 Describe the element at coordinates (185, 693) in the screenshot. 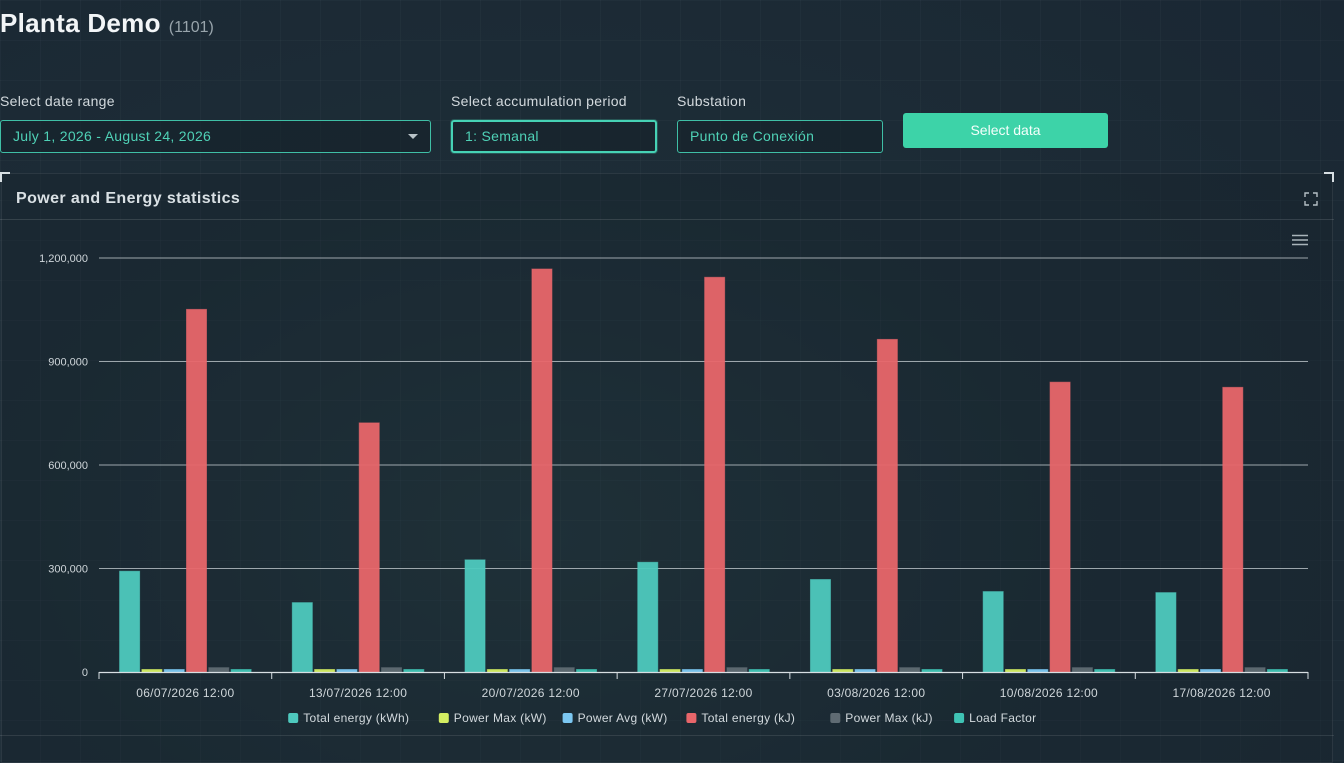

I see `x-tick-label: 06/07/2026 12:00` at that location.